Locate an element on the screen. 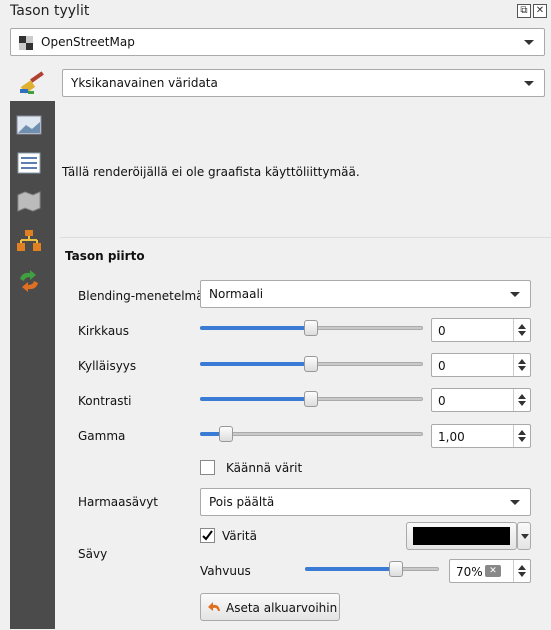  reset-button: Aseta alkuarvoihin is located at coordinates (270, 607).